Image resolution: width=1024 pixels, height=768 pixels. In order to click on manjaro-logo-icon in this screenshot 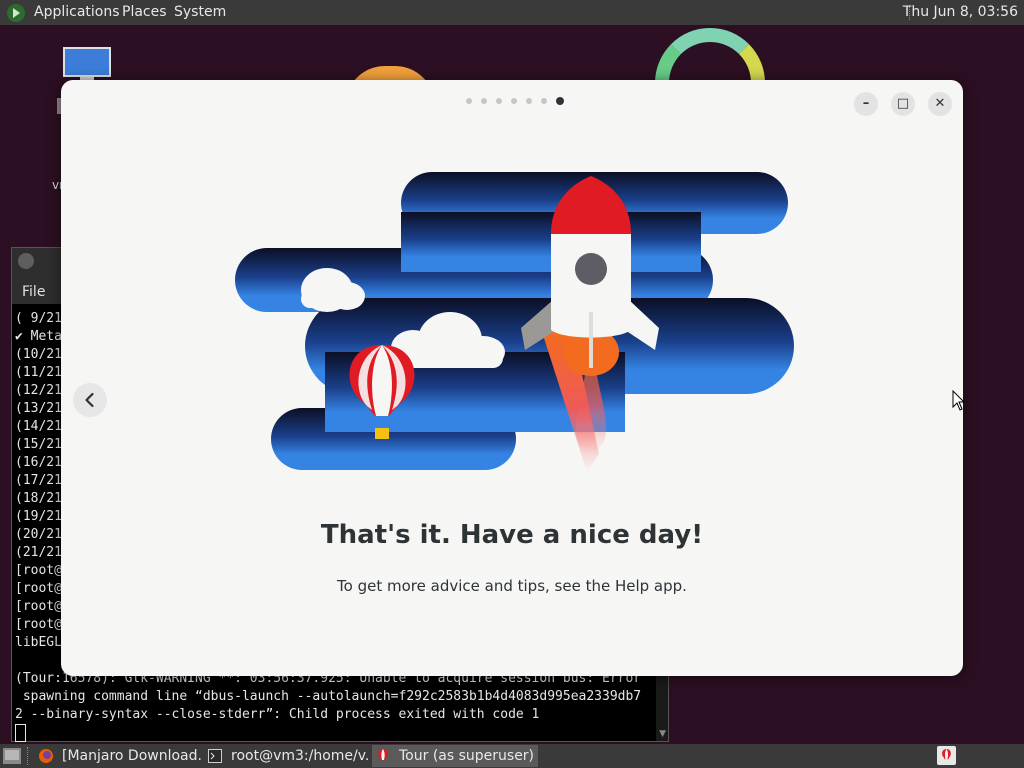, I will do `click(16, 13)`.